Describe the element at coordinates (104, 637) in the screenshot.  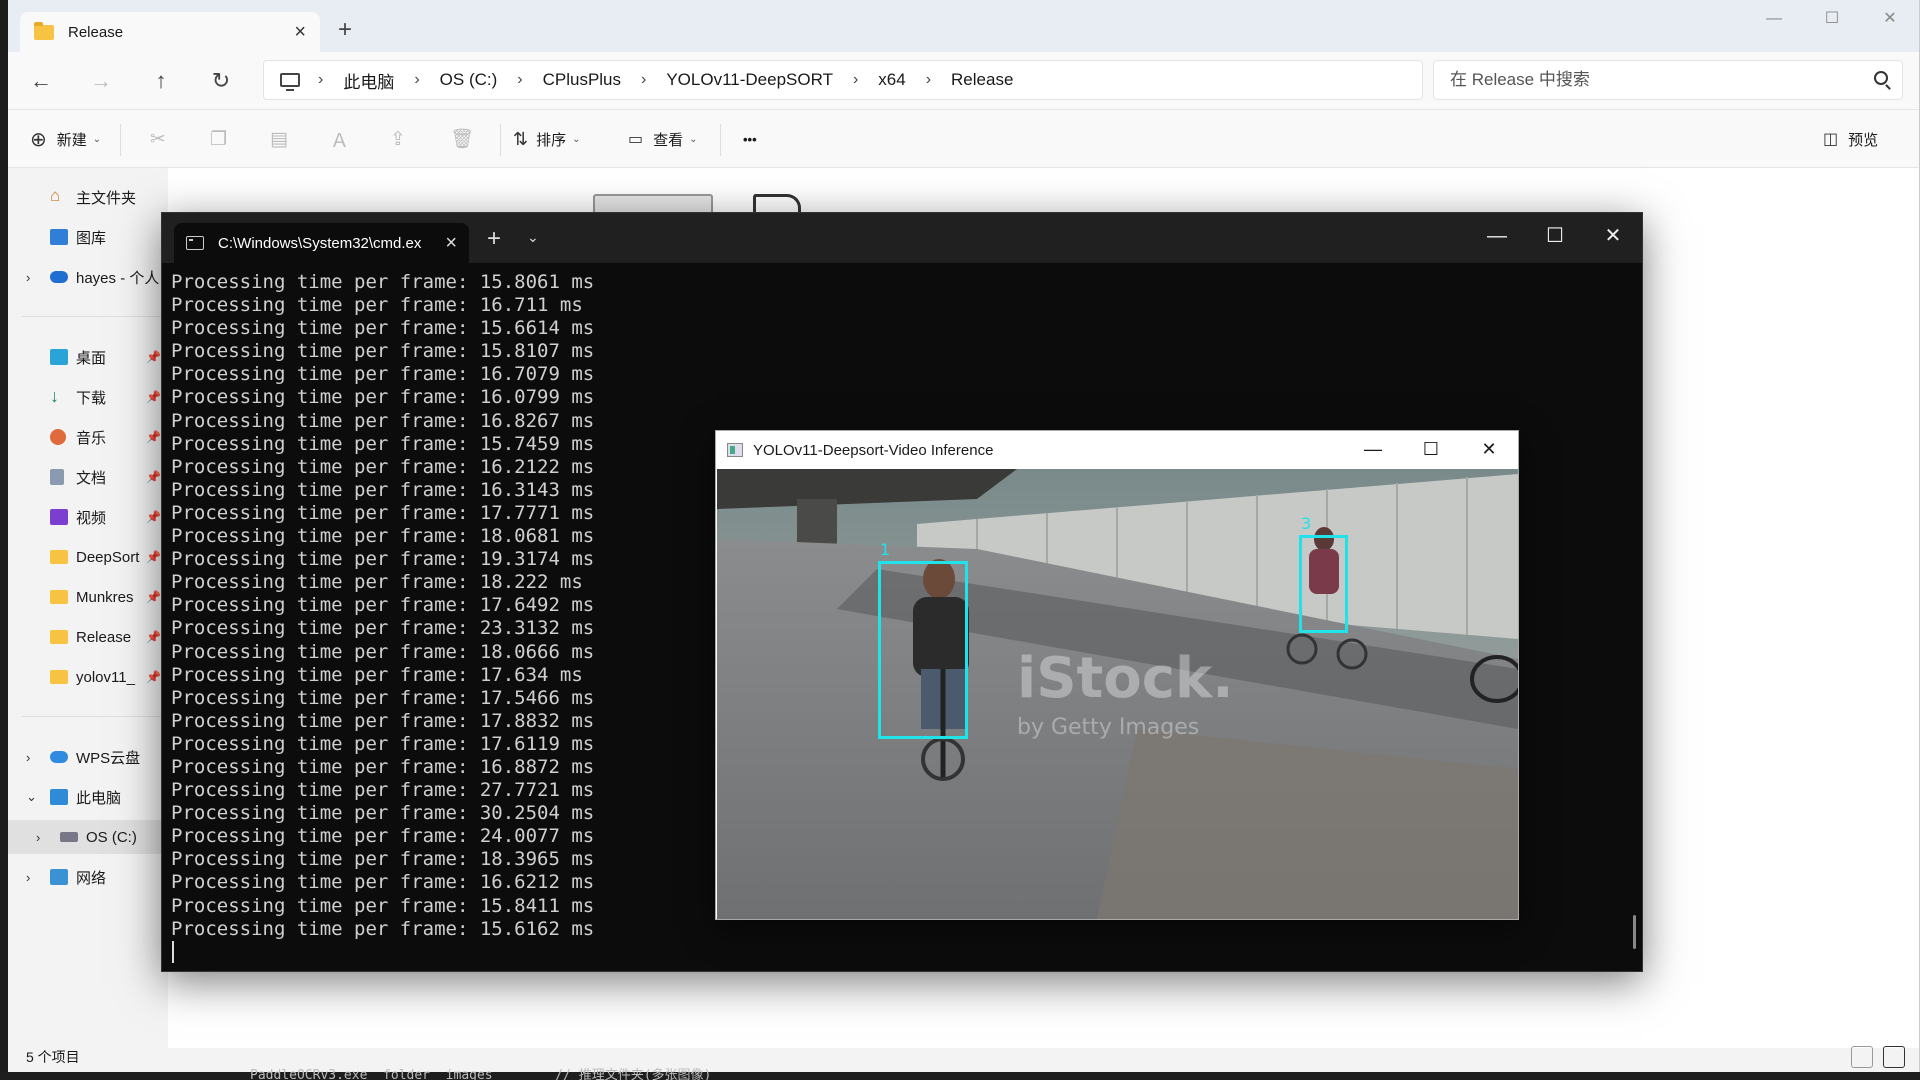
I see `sidebar-item-label: Release` at that location.